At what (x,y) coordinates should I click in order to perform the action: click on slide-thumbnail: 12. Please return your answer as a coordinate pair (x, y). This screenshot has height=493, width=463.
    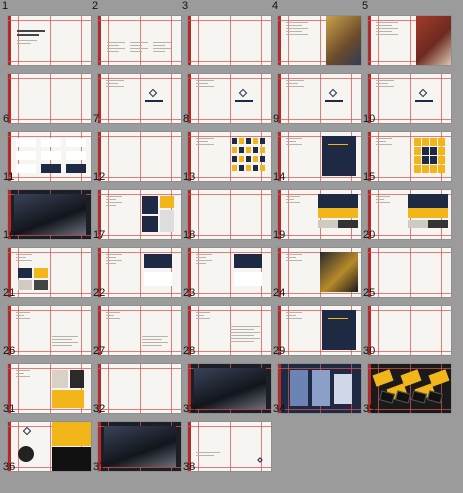
    Looking at the image, I should click on (137, 157).